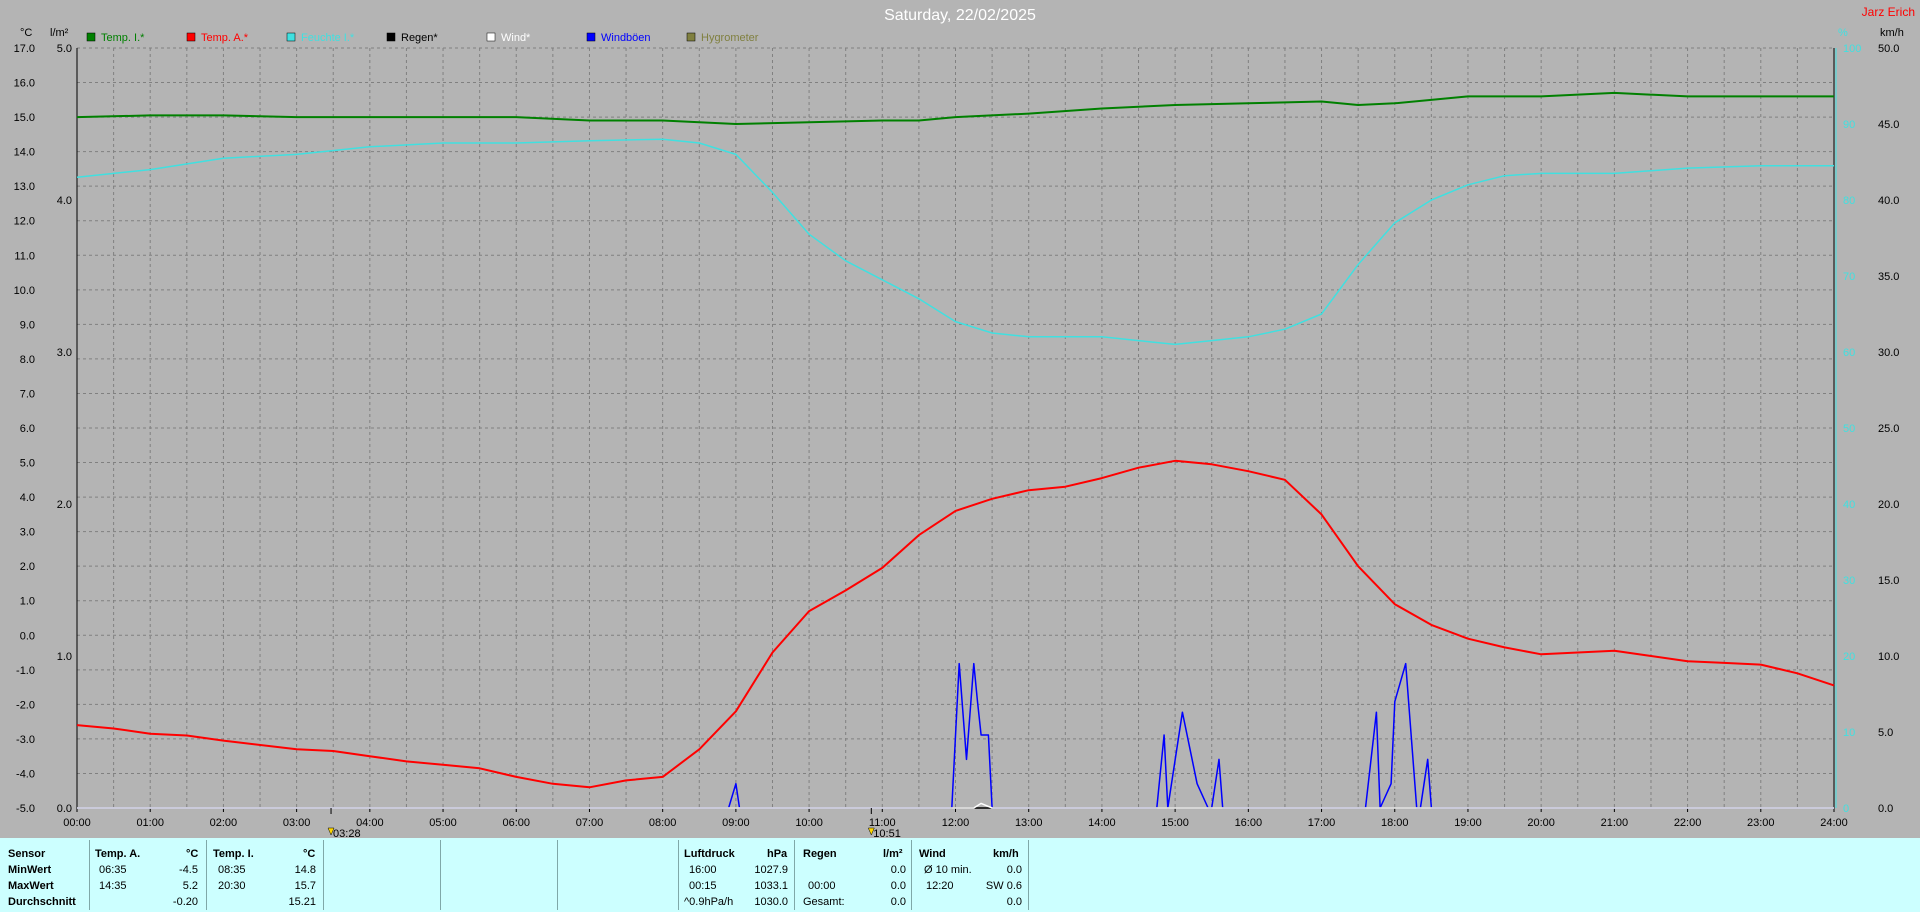 This screenshot has width=1920, height=912. Describe the element at coordinates (64, 809) in the screenshot. I see `y-rain-tick: 0.0` at that location.